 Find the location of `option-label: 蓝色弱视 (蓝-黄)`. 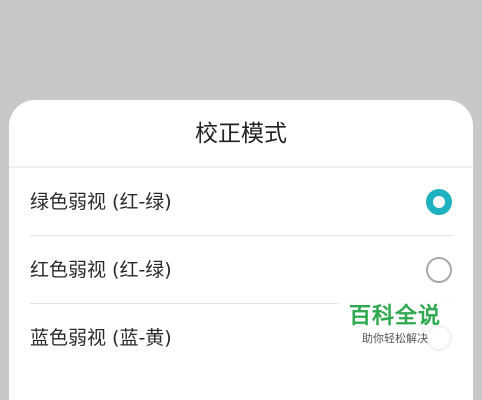

option-label: 蓝色弱视 (蓝-黄) is located at coordinates (101, 338).